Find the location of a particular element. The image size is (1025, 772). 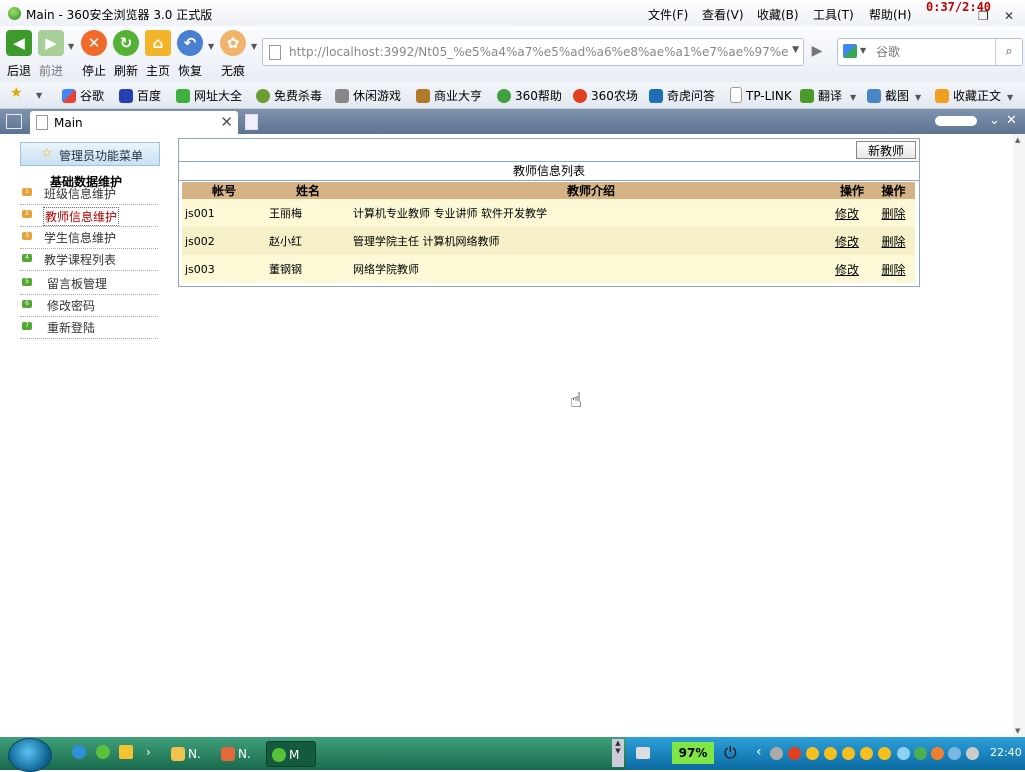

taskbar-scroll-icon: ▲ ▼ is located at coordinates (618, 753).